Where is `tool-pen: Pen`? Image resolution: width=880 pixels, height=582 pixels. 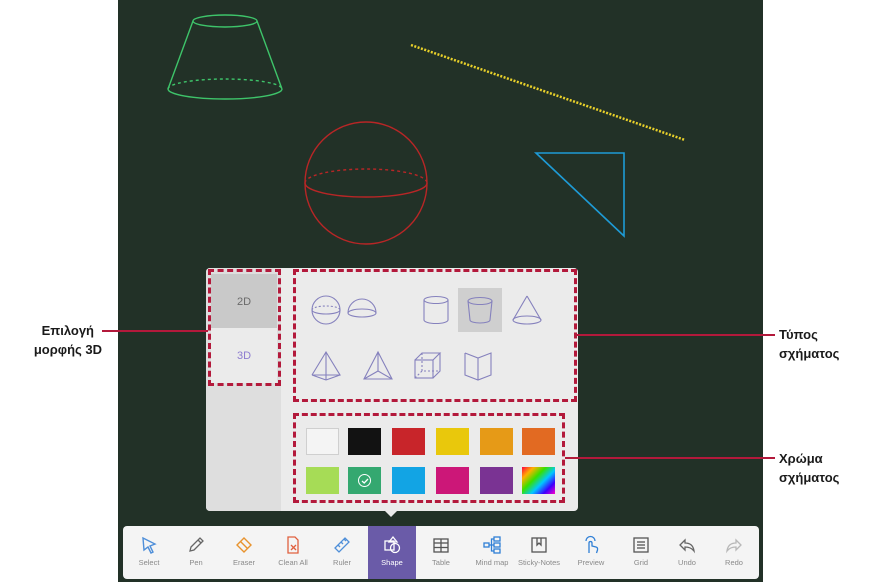 tool-pen: Pen is located at coordinates (196, 552).